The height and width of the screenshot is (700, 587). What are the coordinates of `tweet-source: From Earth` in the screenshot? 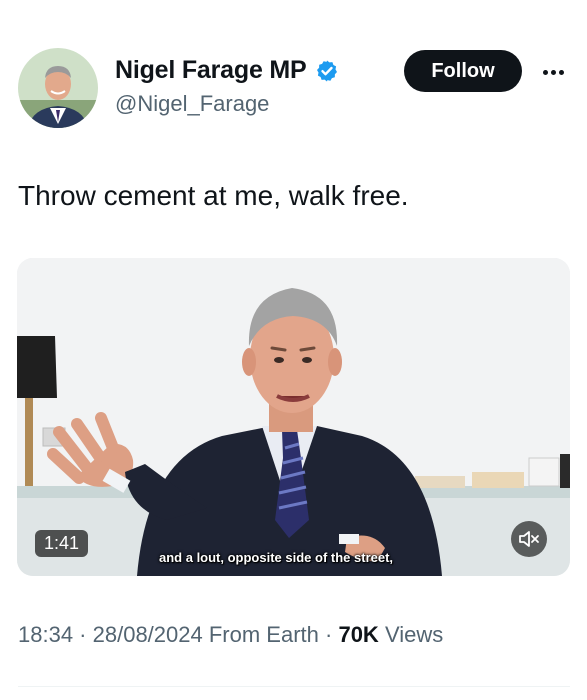 It's located at (263, 634).